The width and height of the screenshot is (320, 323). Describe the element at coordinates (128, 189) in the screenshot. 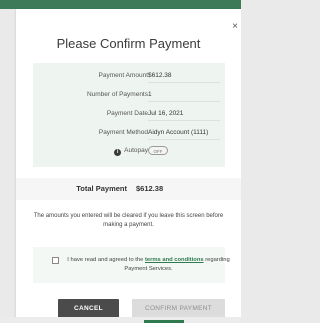

I see `total-payment-bar: Total Payment $612.38` at that location.